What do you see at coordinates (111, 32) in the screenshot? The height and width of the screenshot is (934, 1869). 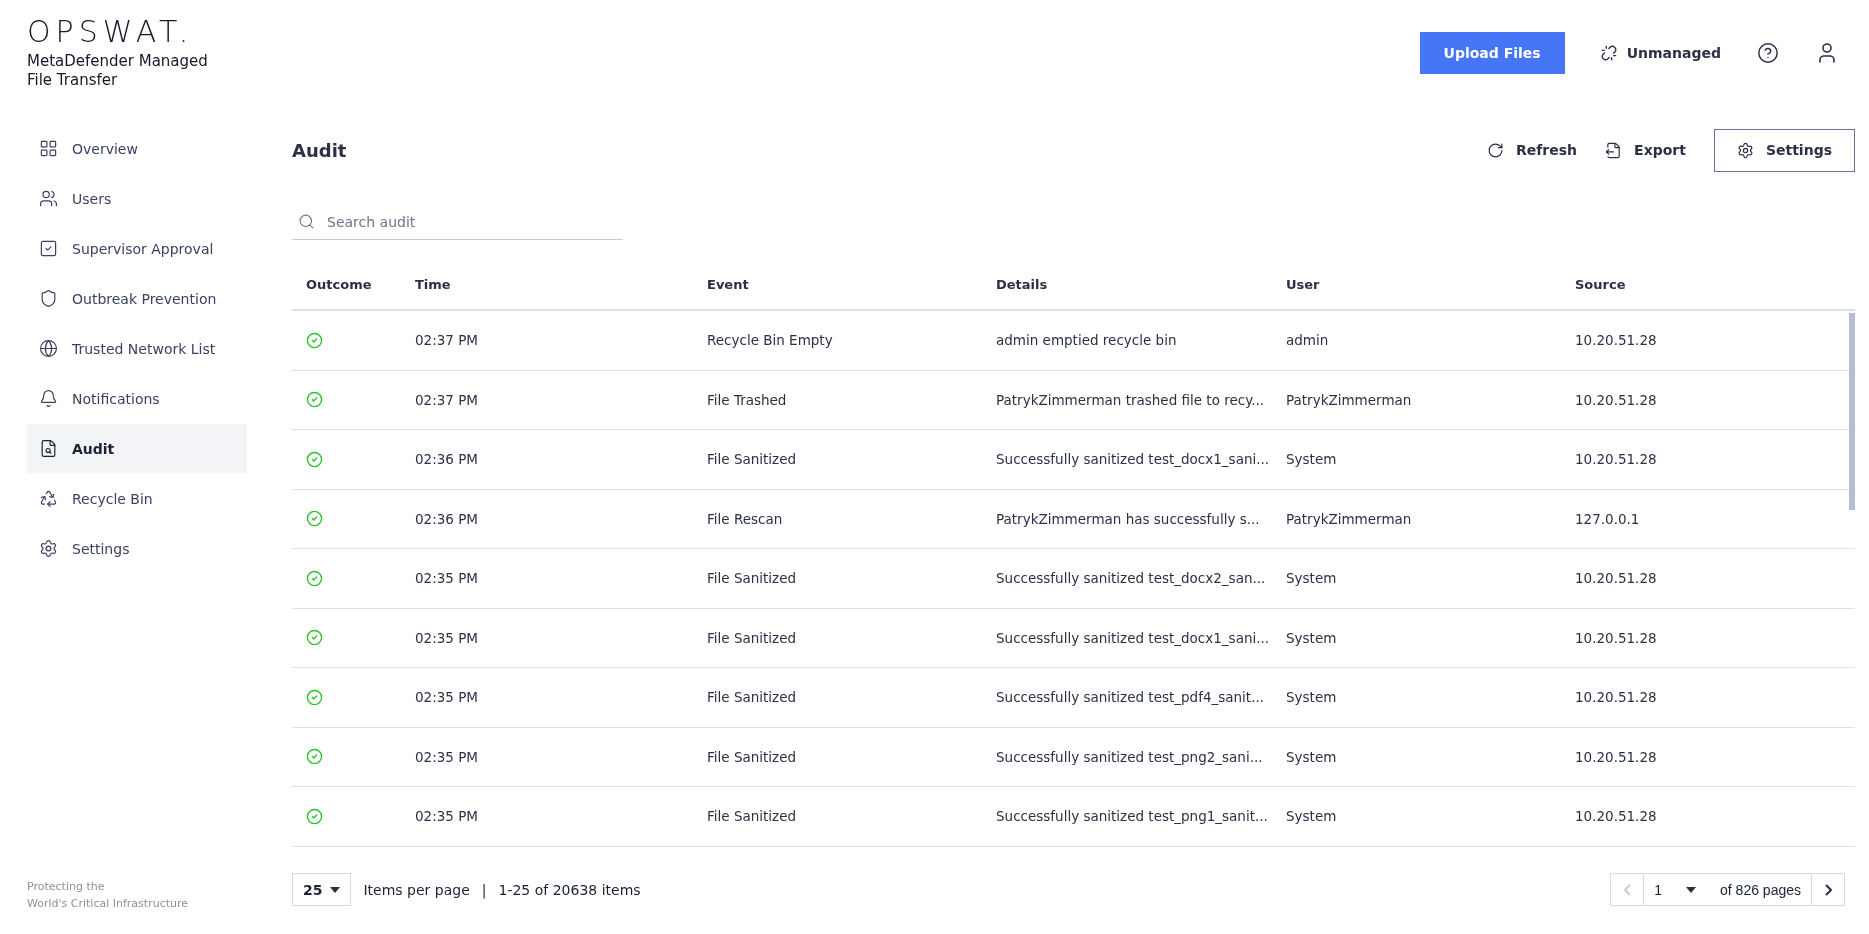 I see `logo: OPSWAT.` at bounding box center [111, 32].